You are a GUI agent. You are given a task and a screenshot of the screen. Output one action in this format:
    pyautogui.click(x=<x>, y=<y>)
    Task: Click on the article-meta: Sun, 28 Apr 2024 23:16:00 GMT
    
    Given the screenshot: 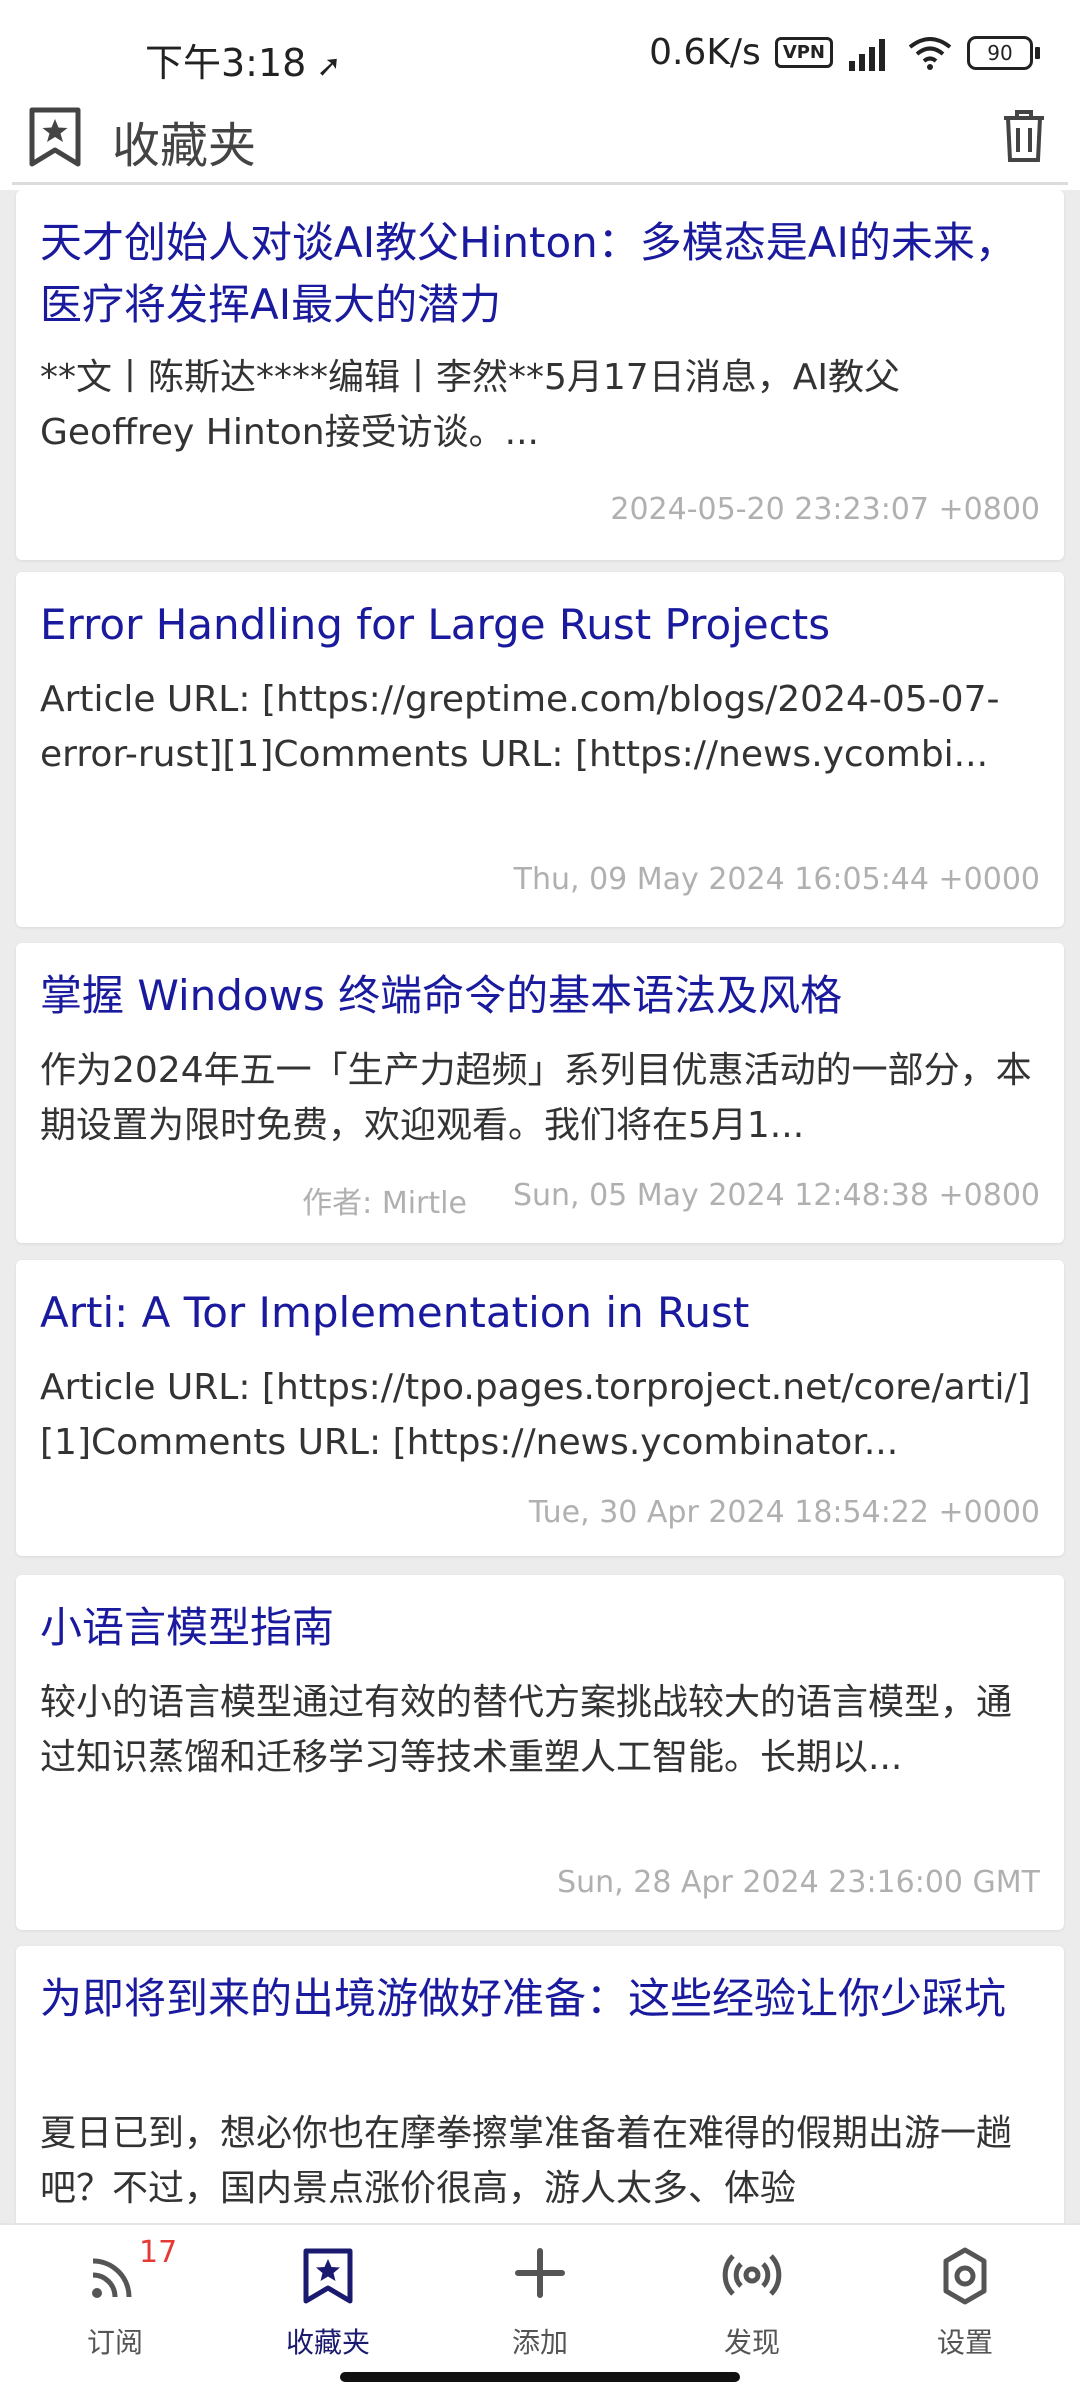 What is the action you would take?
    pyautogui.click(x=798, y=1882)
    